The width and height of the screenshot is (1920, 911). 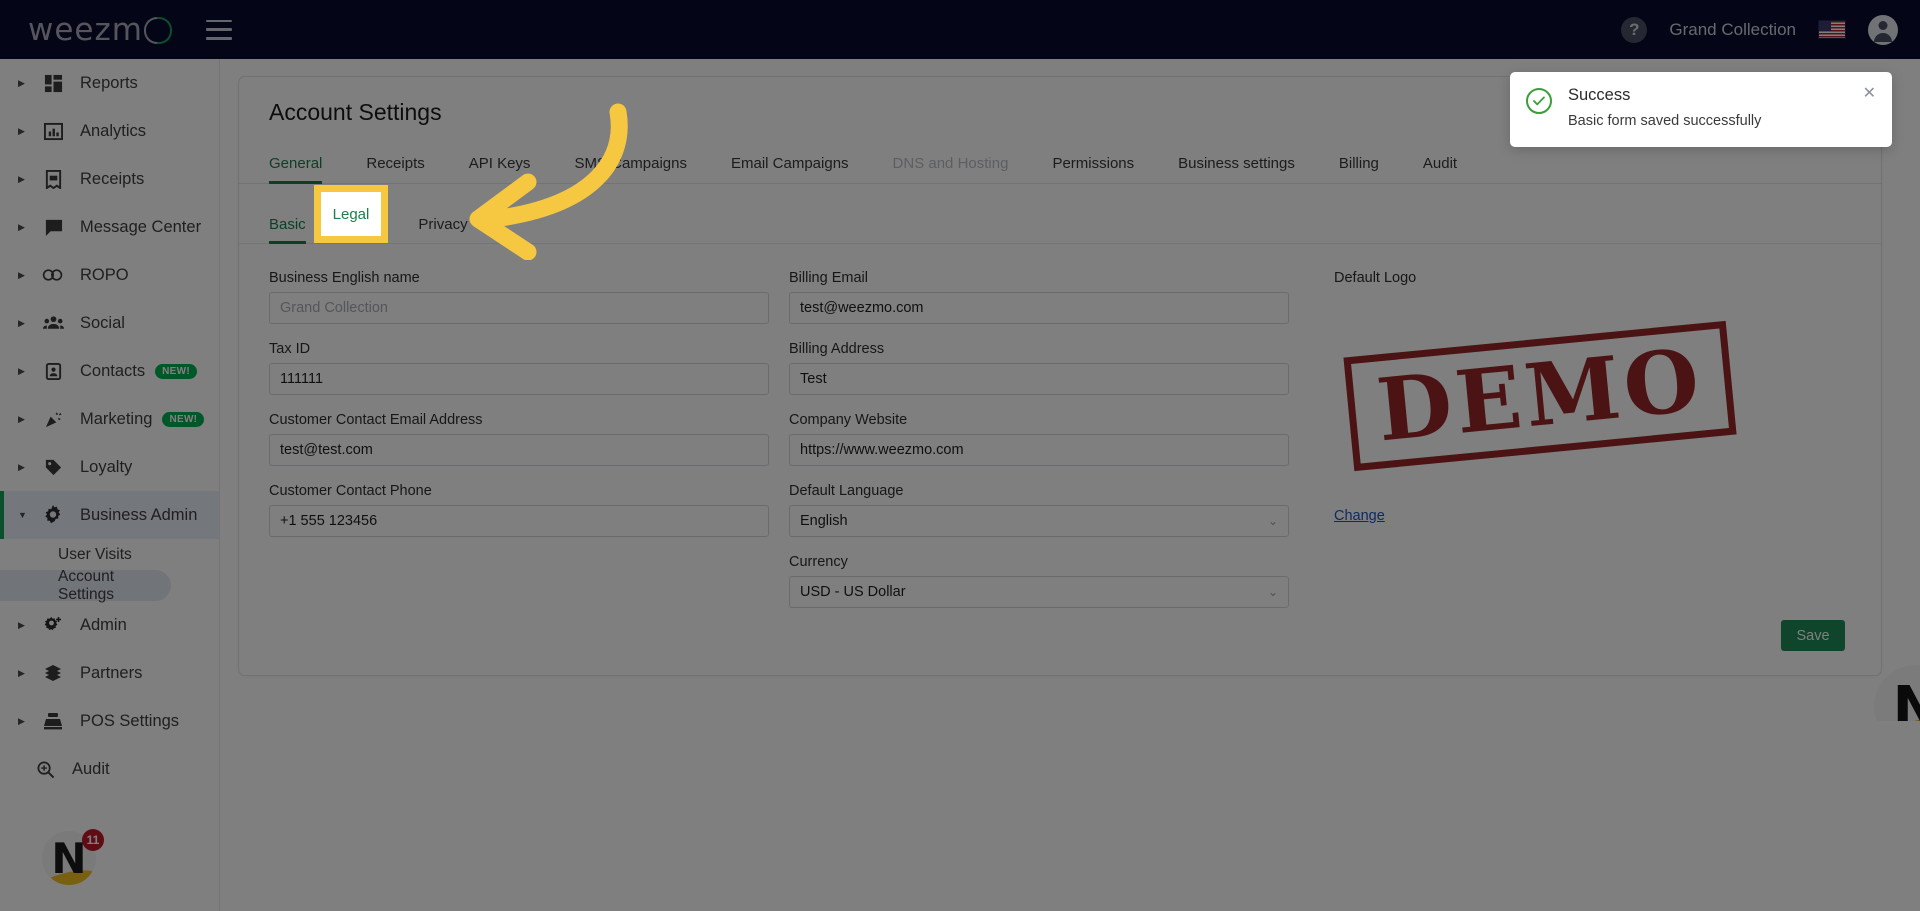 What do you see at coordinates (1869, 94) in the screenshot?
I see `close-icon: ✕` at bounding box center [1869, 94].